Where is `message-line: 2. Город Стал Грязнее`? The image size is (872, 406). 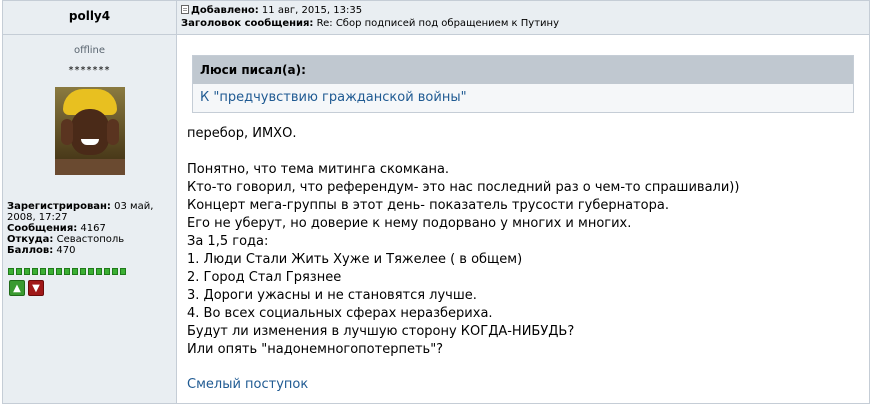
message-line: 2. Город Стал Грязнее is located at coordinates (264, 277).